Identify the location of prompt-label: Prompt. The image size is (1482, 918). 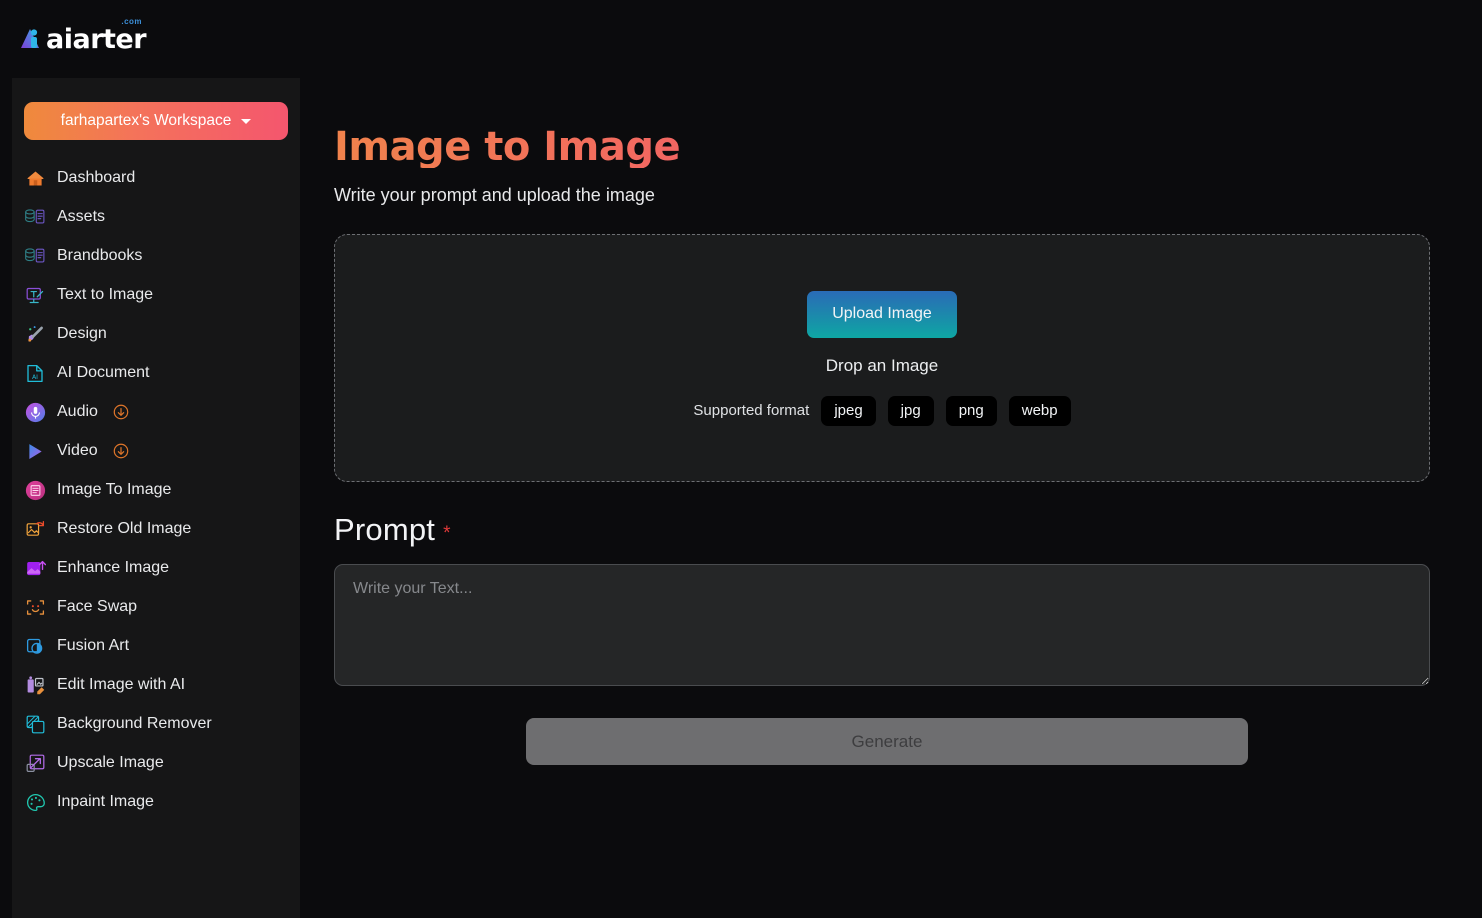
(385, 529).